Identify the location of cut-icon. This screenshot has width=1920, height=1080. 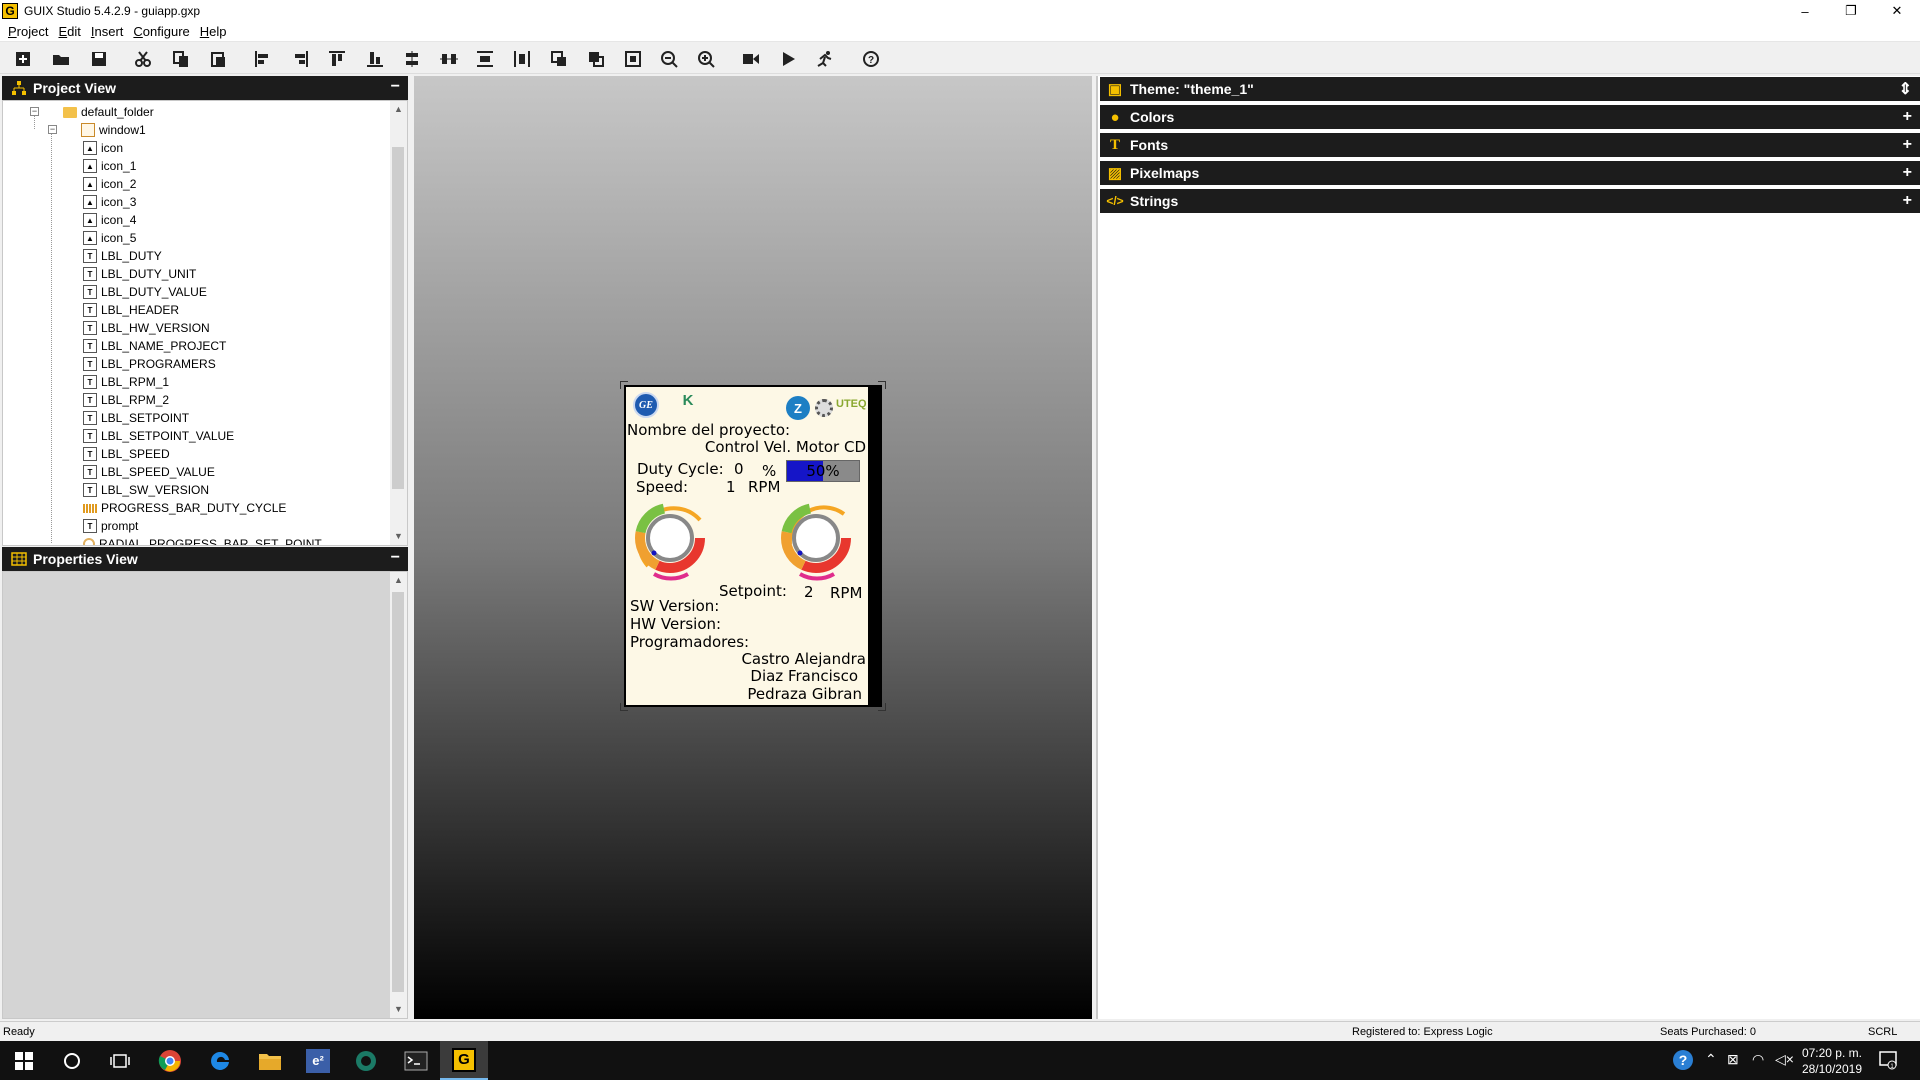
(143, 59).